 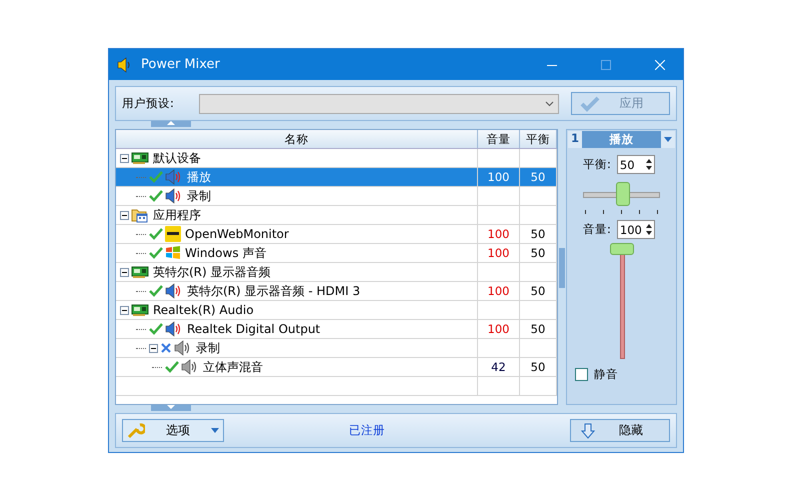 I want to click on caret-icon, so click(x=215, y=430).